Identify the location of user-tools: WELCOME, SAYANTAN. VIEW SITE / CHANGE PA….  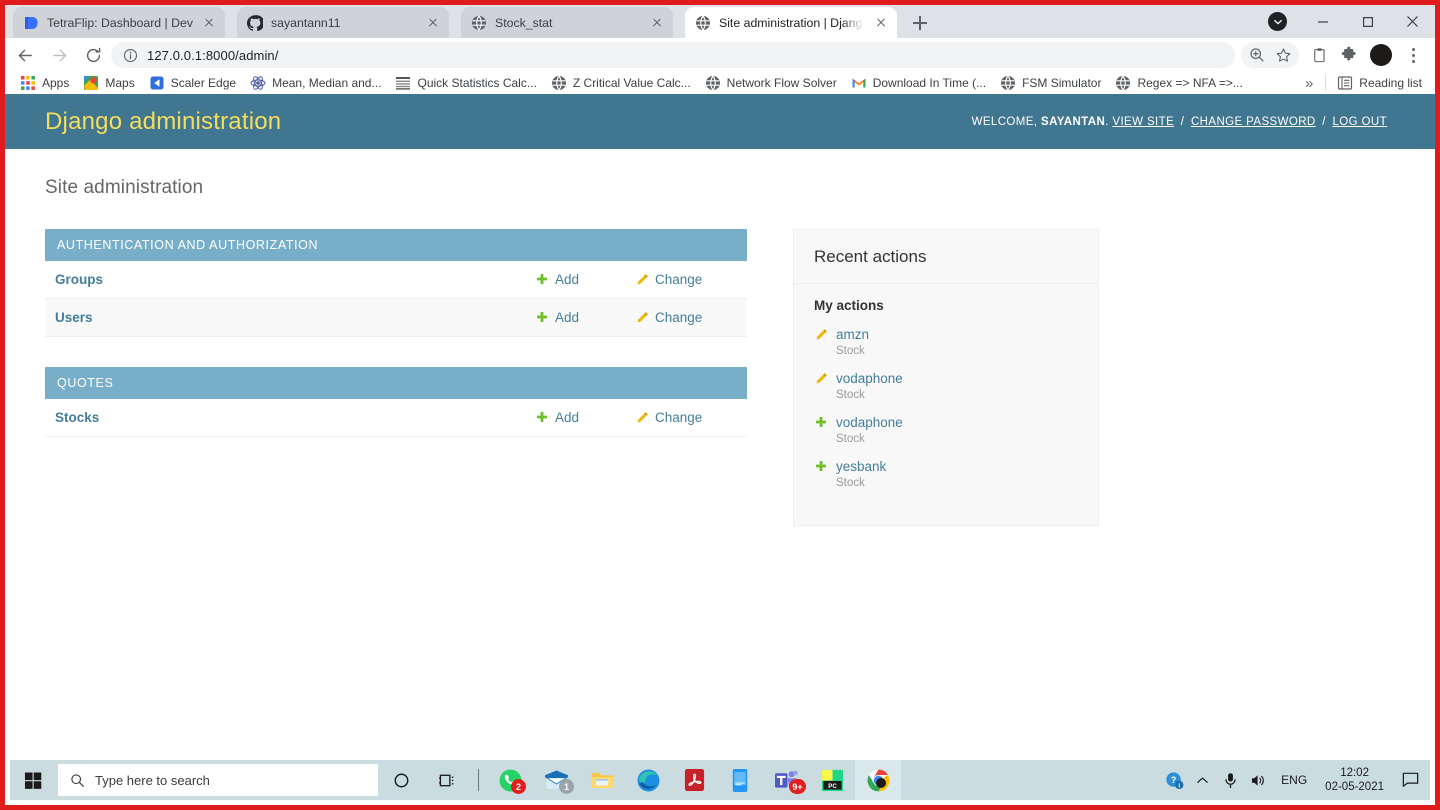
(1179, 122).